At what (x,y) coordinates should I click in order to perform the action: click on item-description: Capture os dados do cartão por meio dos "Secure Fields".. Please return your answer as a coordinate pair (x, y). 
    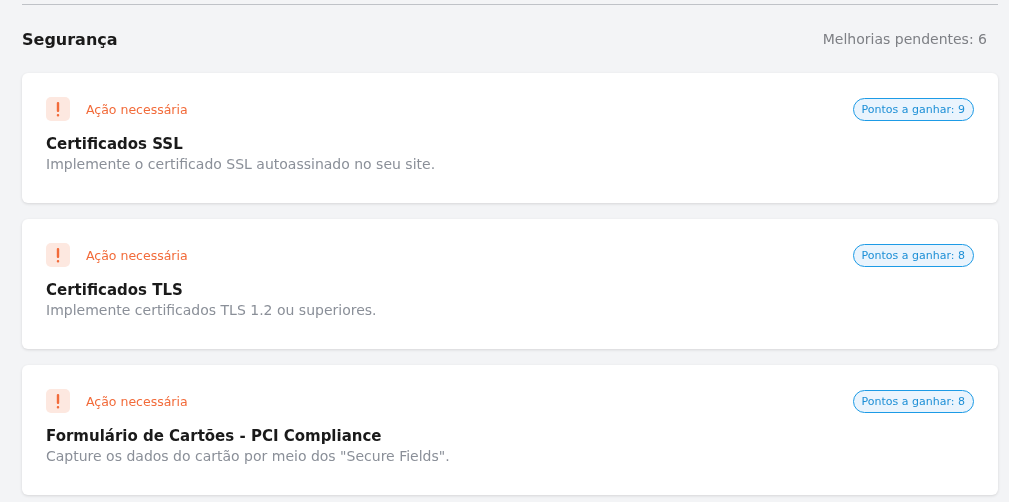
    Looking at the image, I should click on (248, 456).